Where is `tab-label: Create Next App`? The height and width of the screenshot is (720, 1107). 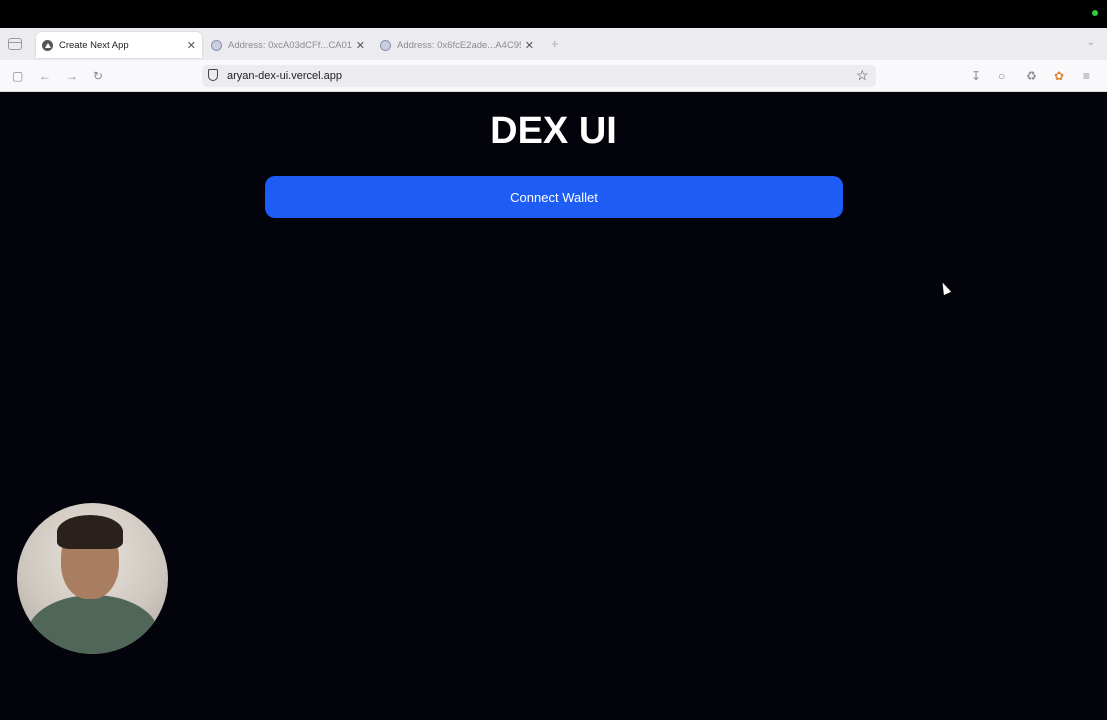
tab-label: Create Next App is located at coordinates (94, 45).